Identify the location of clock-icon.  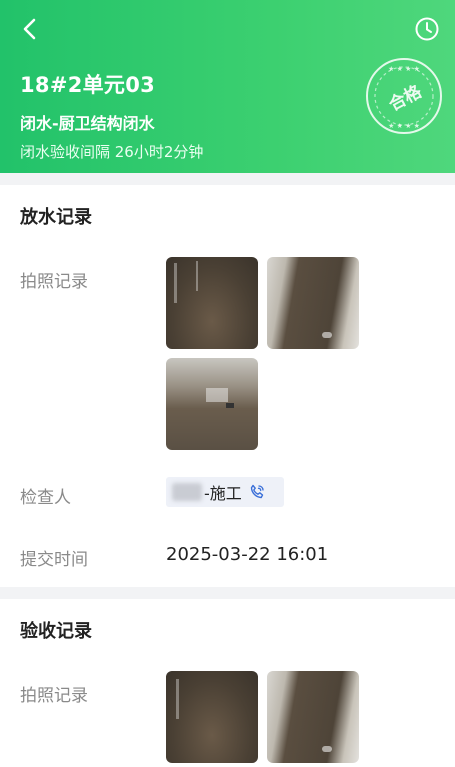
(427, 29).